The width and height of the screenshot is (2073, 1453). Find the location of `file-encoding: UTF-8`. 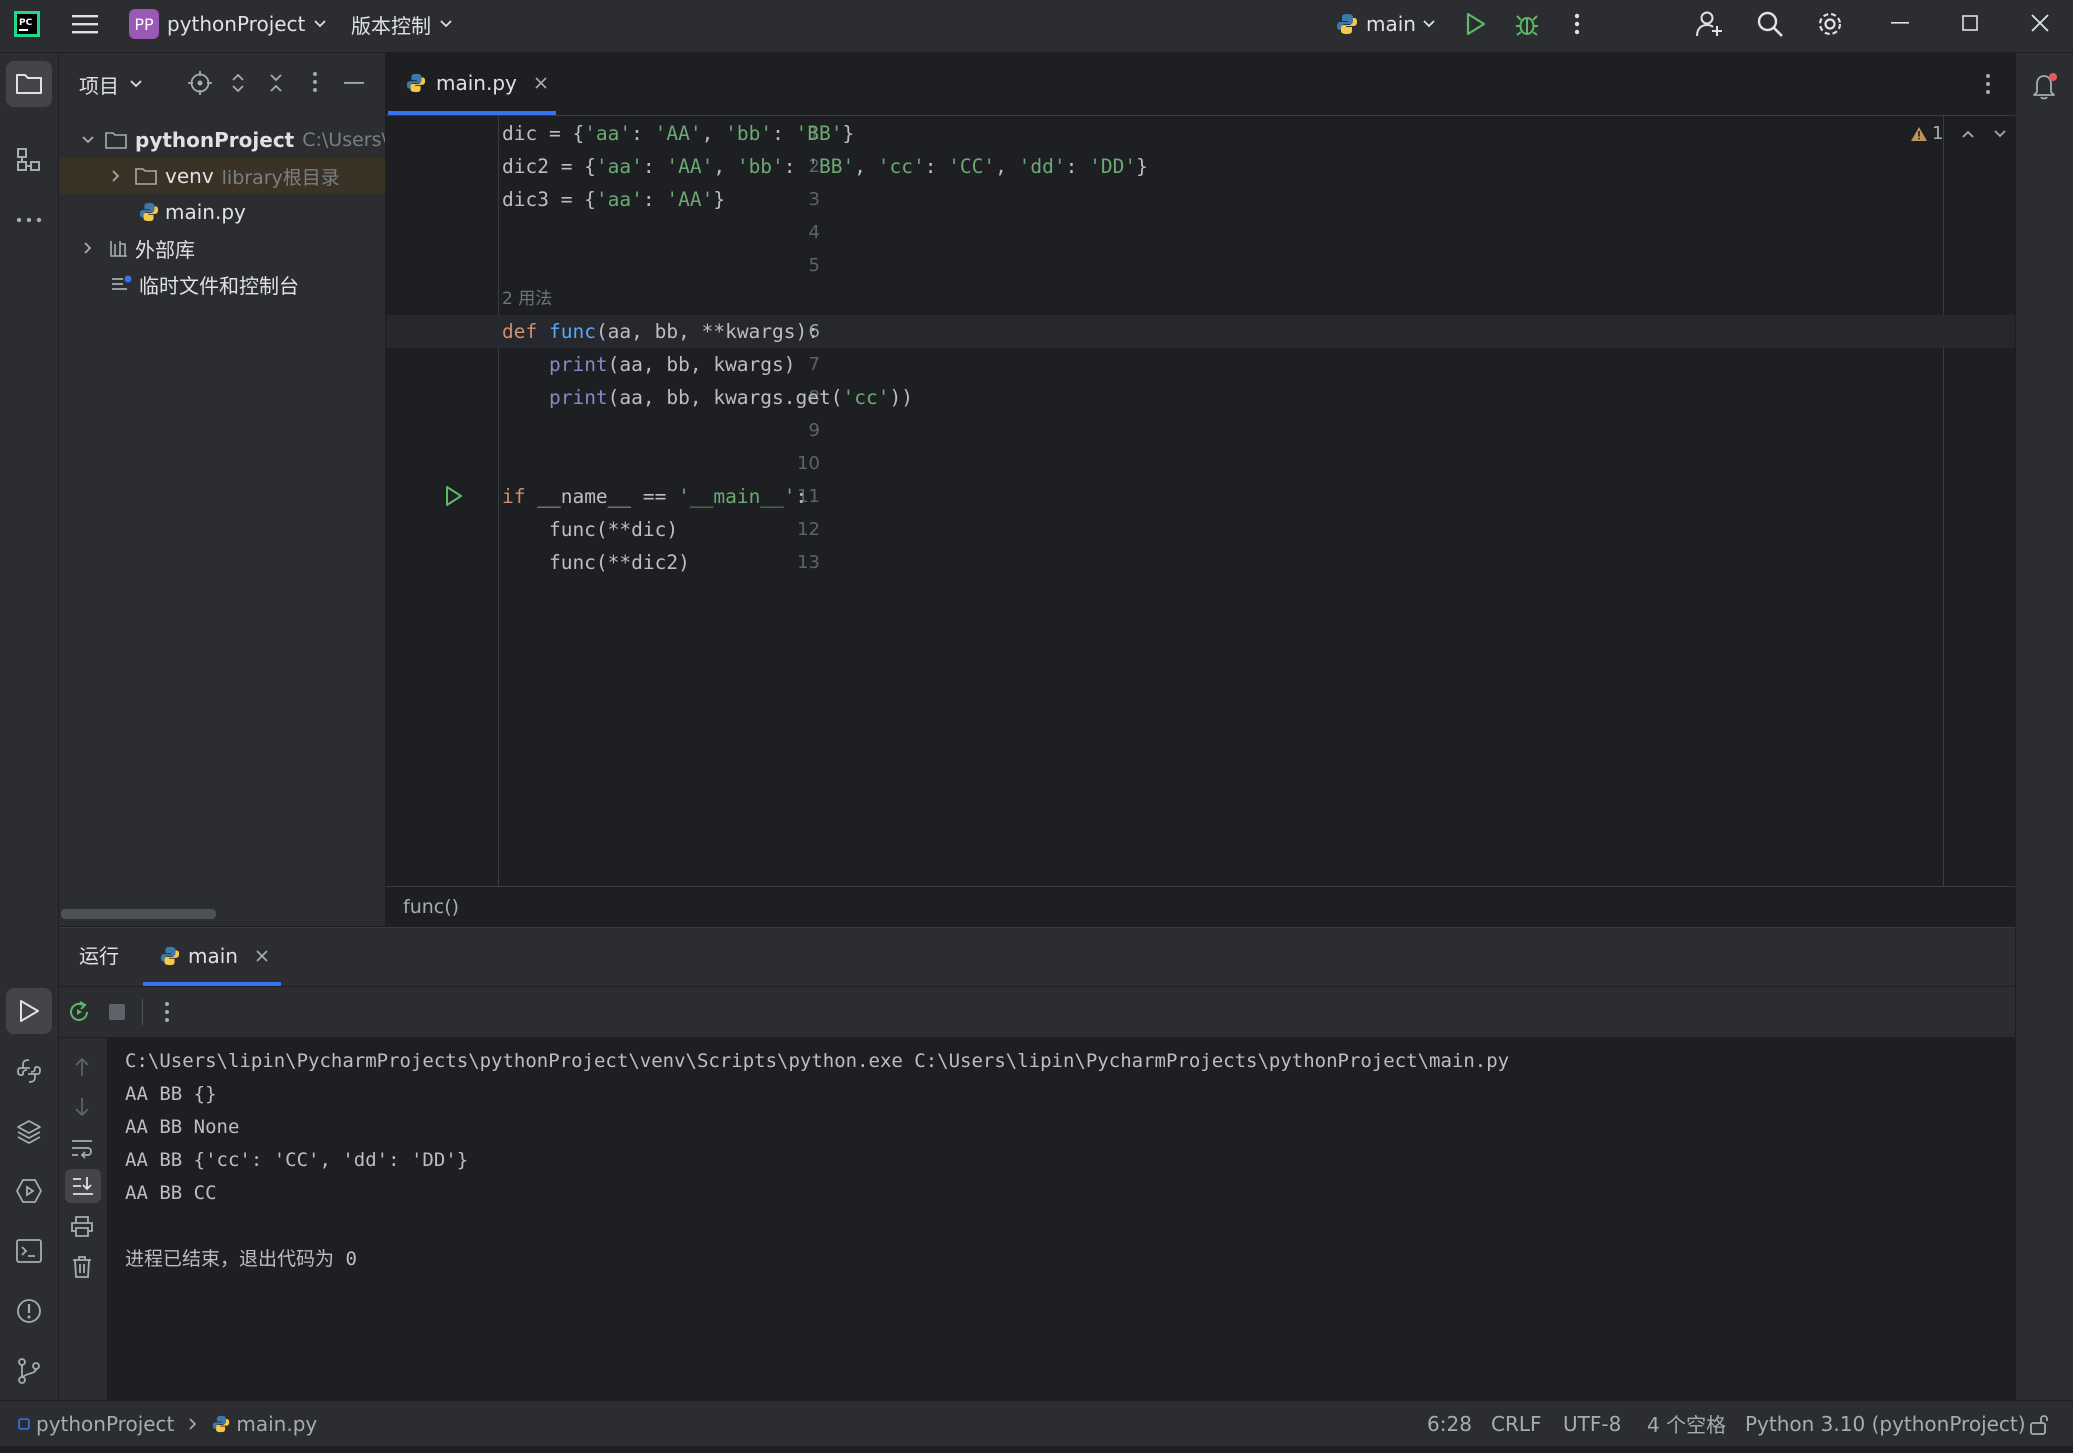

file-encoding: UTF-8 is located at coordinates (1592, 1423).